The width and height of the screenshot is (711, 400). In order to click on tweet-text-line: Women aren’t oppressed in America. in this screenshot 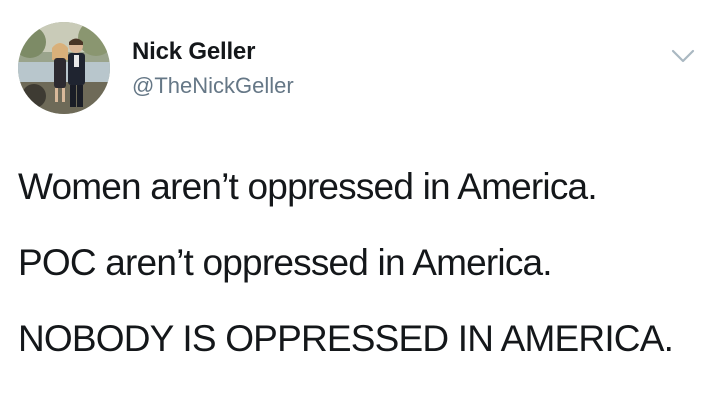, I will do `click(308, 186)`.